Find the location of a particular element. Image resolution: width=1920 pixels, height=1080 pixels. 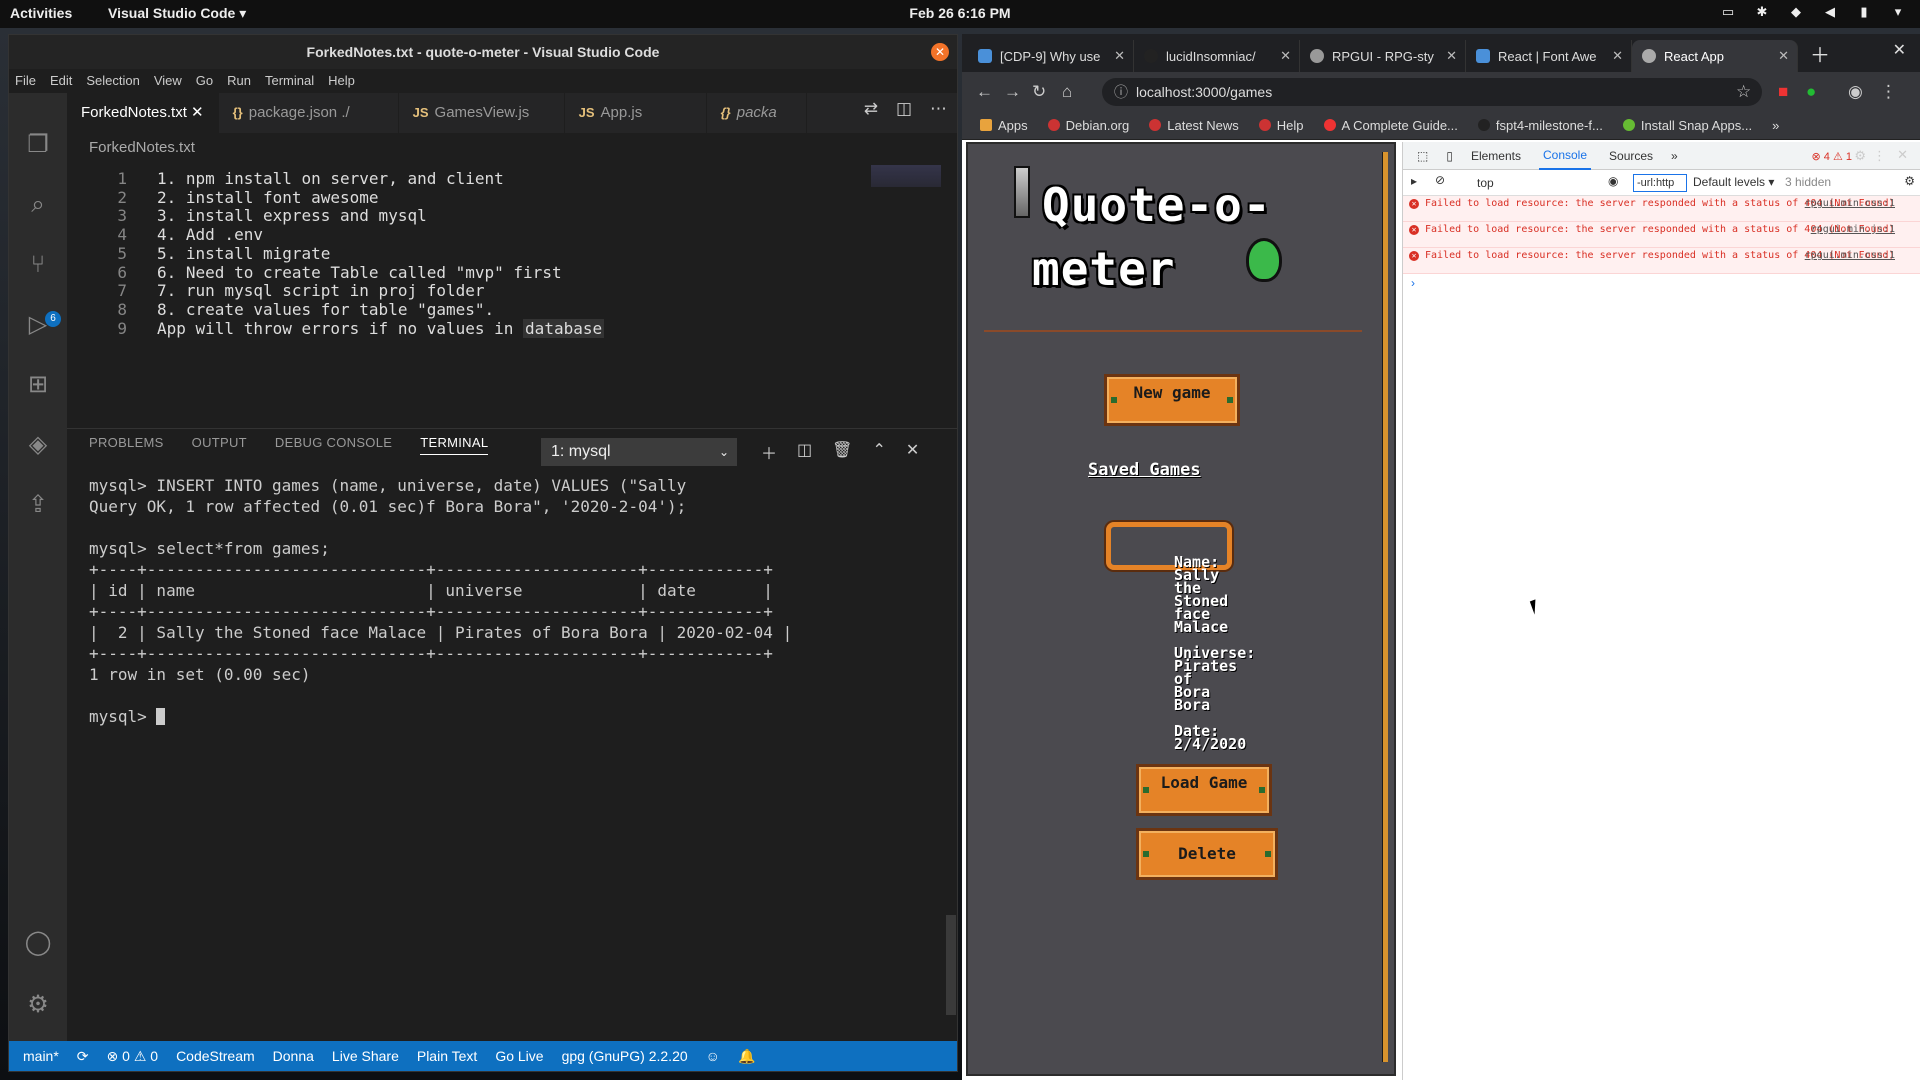

console-settings-icon: ⚙ is located at coordinates (1909, 181).